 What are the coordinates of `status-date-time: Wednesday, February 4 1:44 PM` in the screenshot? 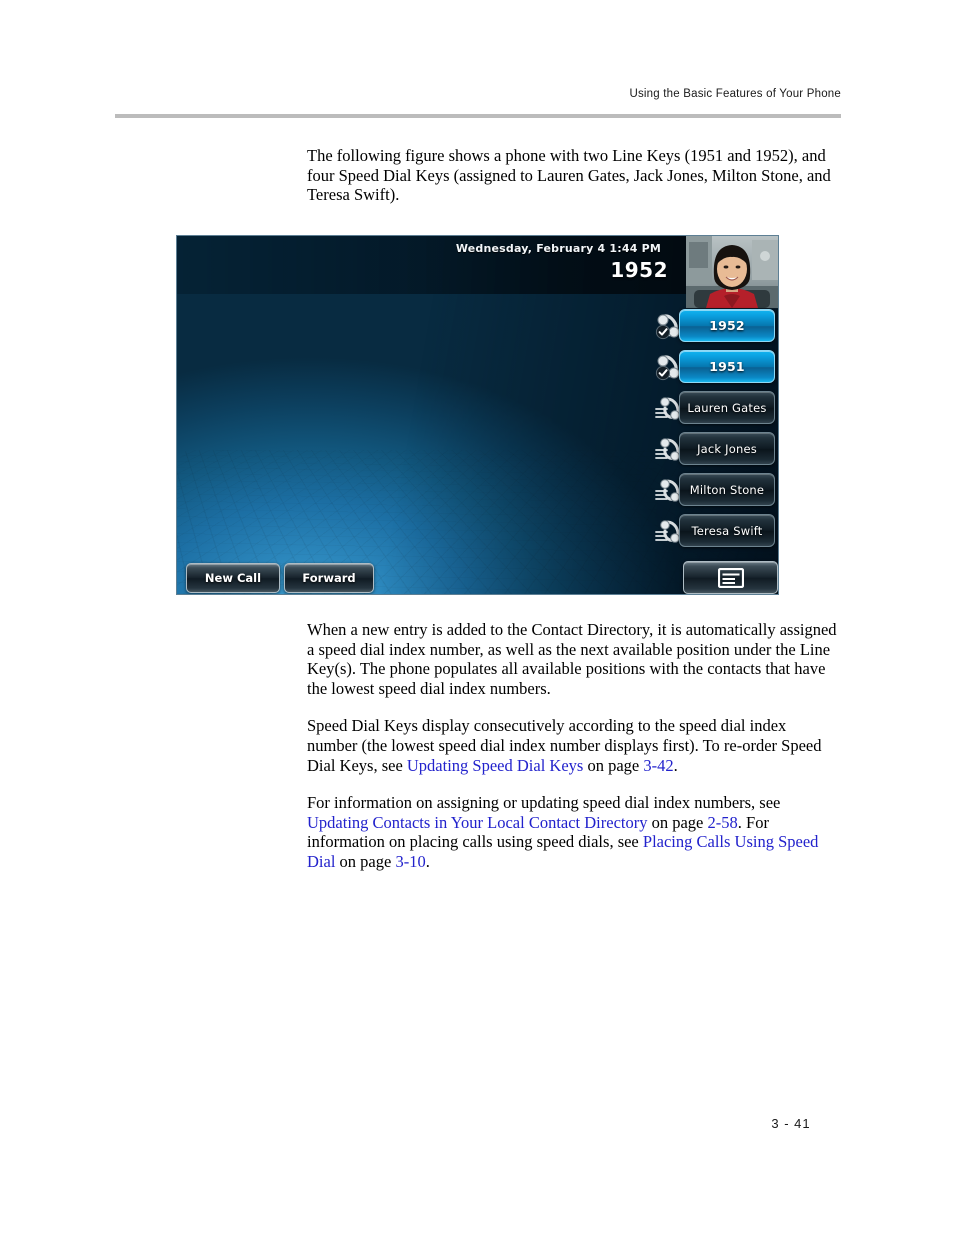 It's located at (558, 248).